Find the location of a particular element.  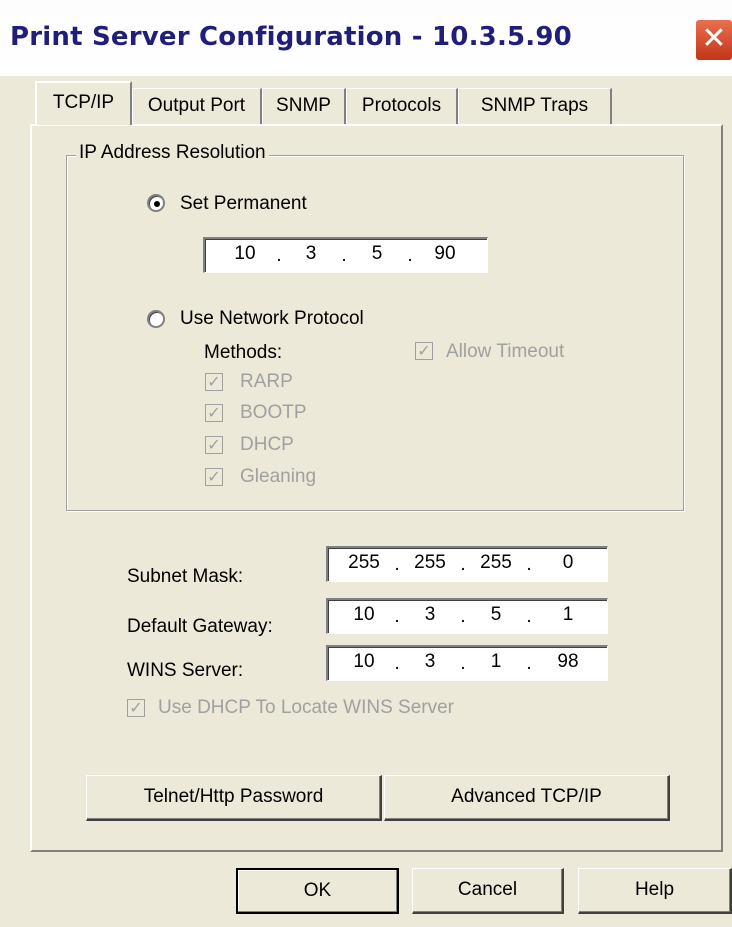

tab-output-port: Output Port is located at coordinates (197, 106).